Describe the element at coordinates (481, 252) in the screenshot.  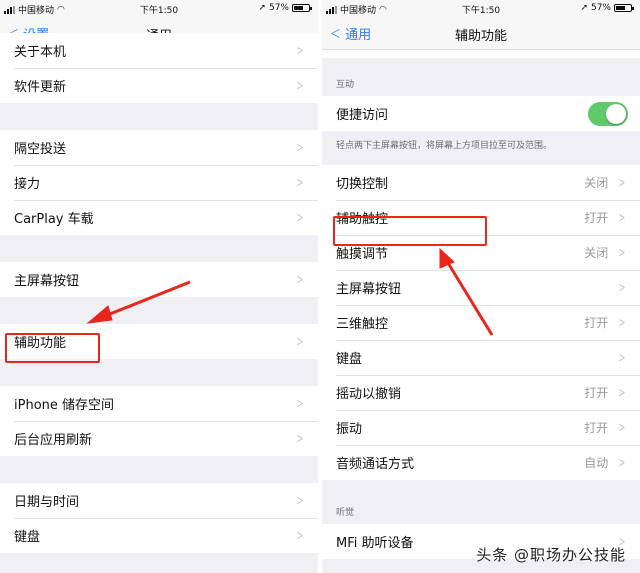
I see `accessibility-row: 触摸调节 关闭 >` at that location.